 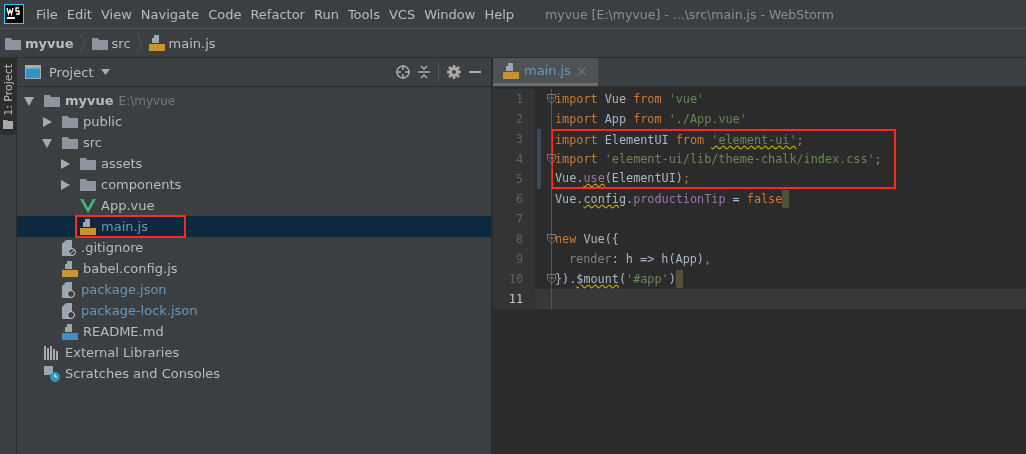 What do you see at coordinates (672, 279) in the screenshot?
I see `code-token: )` at bounding box center [672, 279].